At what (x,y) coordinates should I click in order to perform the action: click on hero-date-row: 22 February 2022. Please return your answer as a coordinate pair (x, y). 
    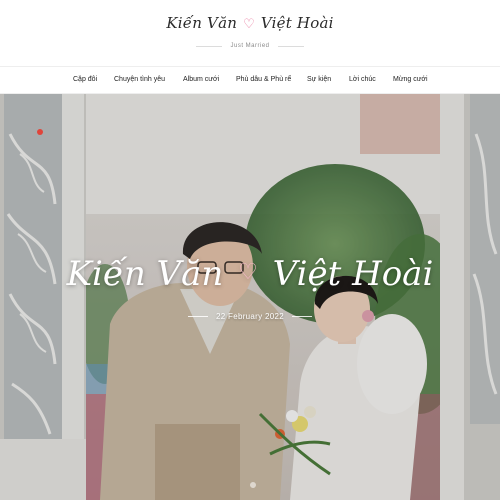
    Looking at the image, I should click on (250, 316).